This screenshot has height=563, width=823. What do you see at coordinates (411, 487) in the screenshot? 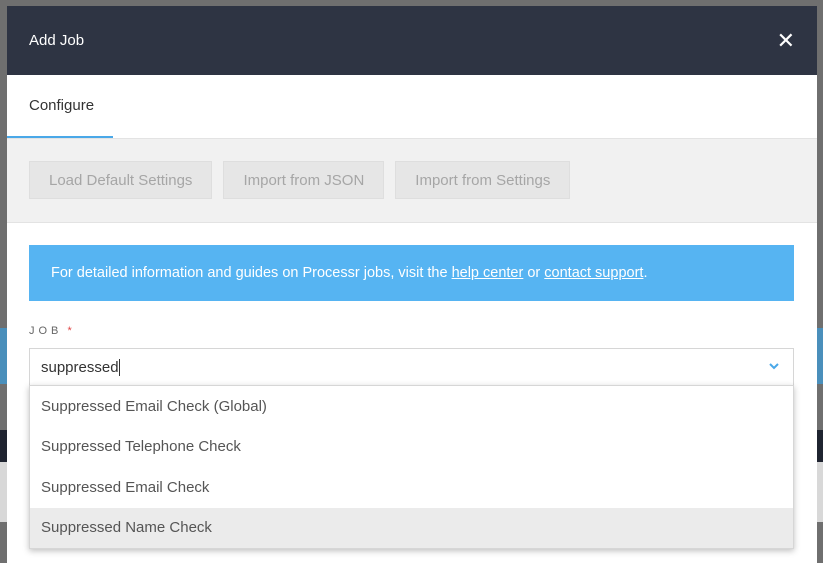
I see `option-suppressed-email-check: Suppressed Email Check` at bounding box center [411, 487].